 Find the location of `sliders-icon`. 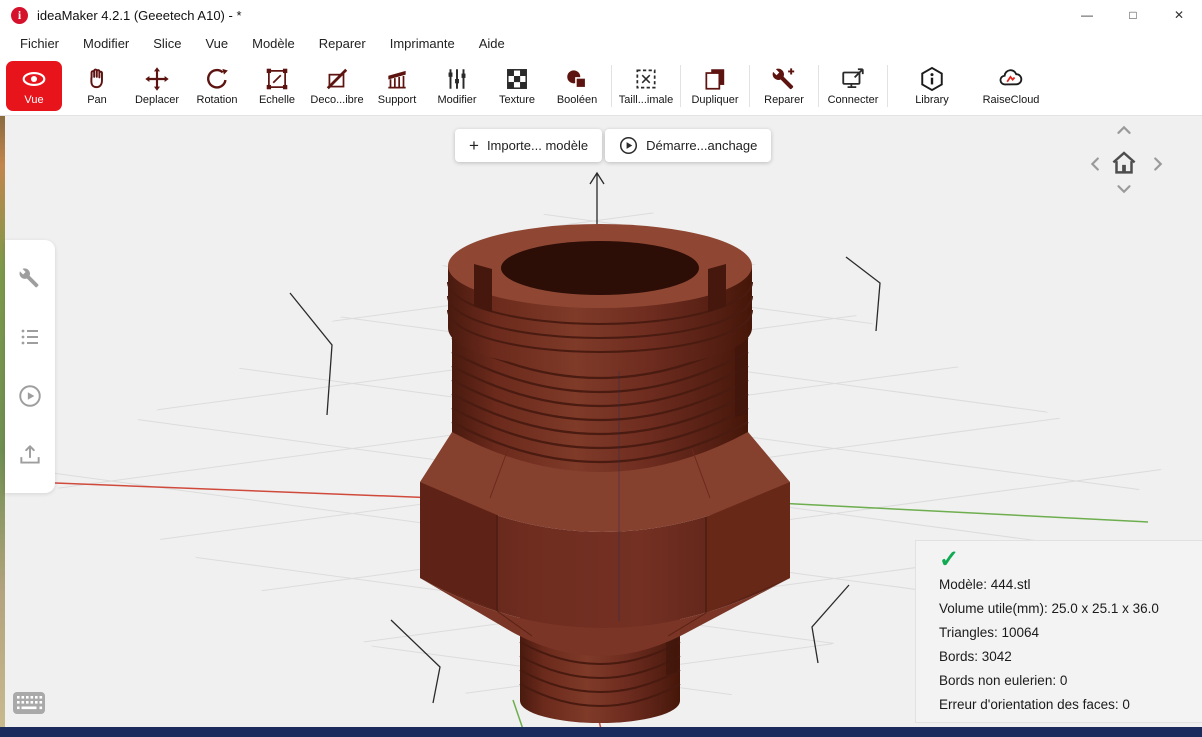

sliders-icon is located at coordinates (457, 78).